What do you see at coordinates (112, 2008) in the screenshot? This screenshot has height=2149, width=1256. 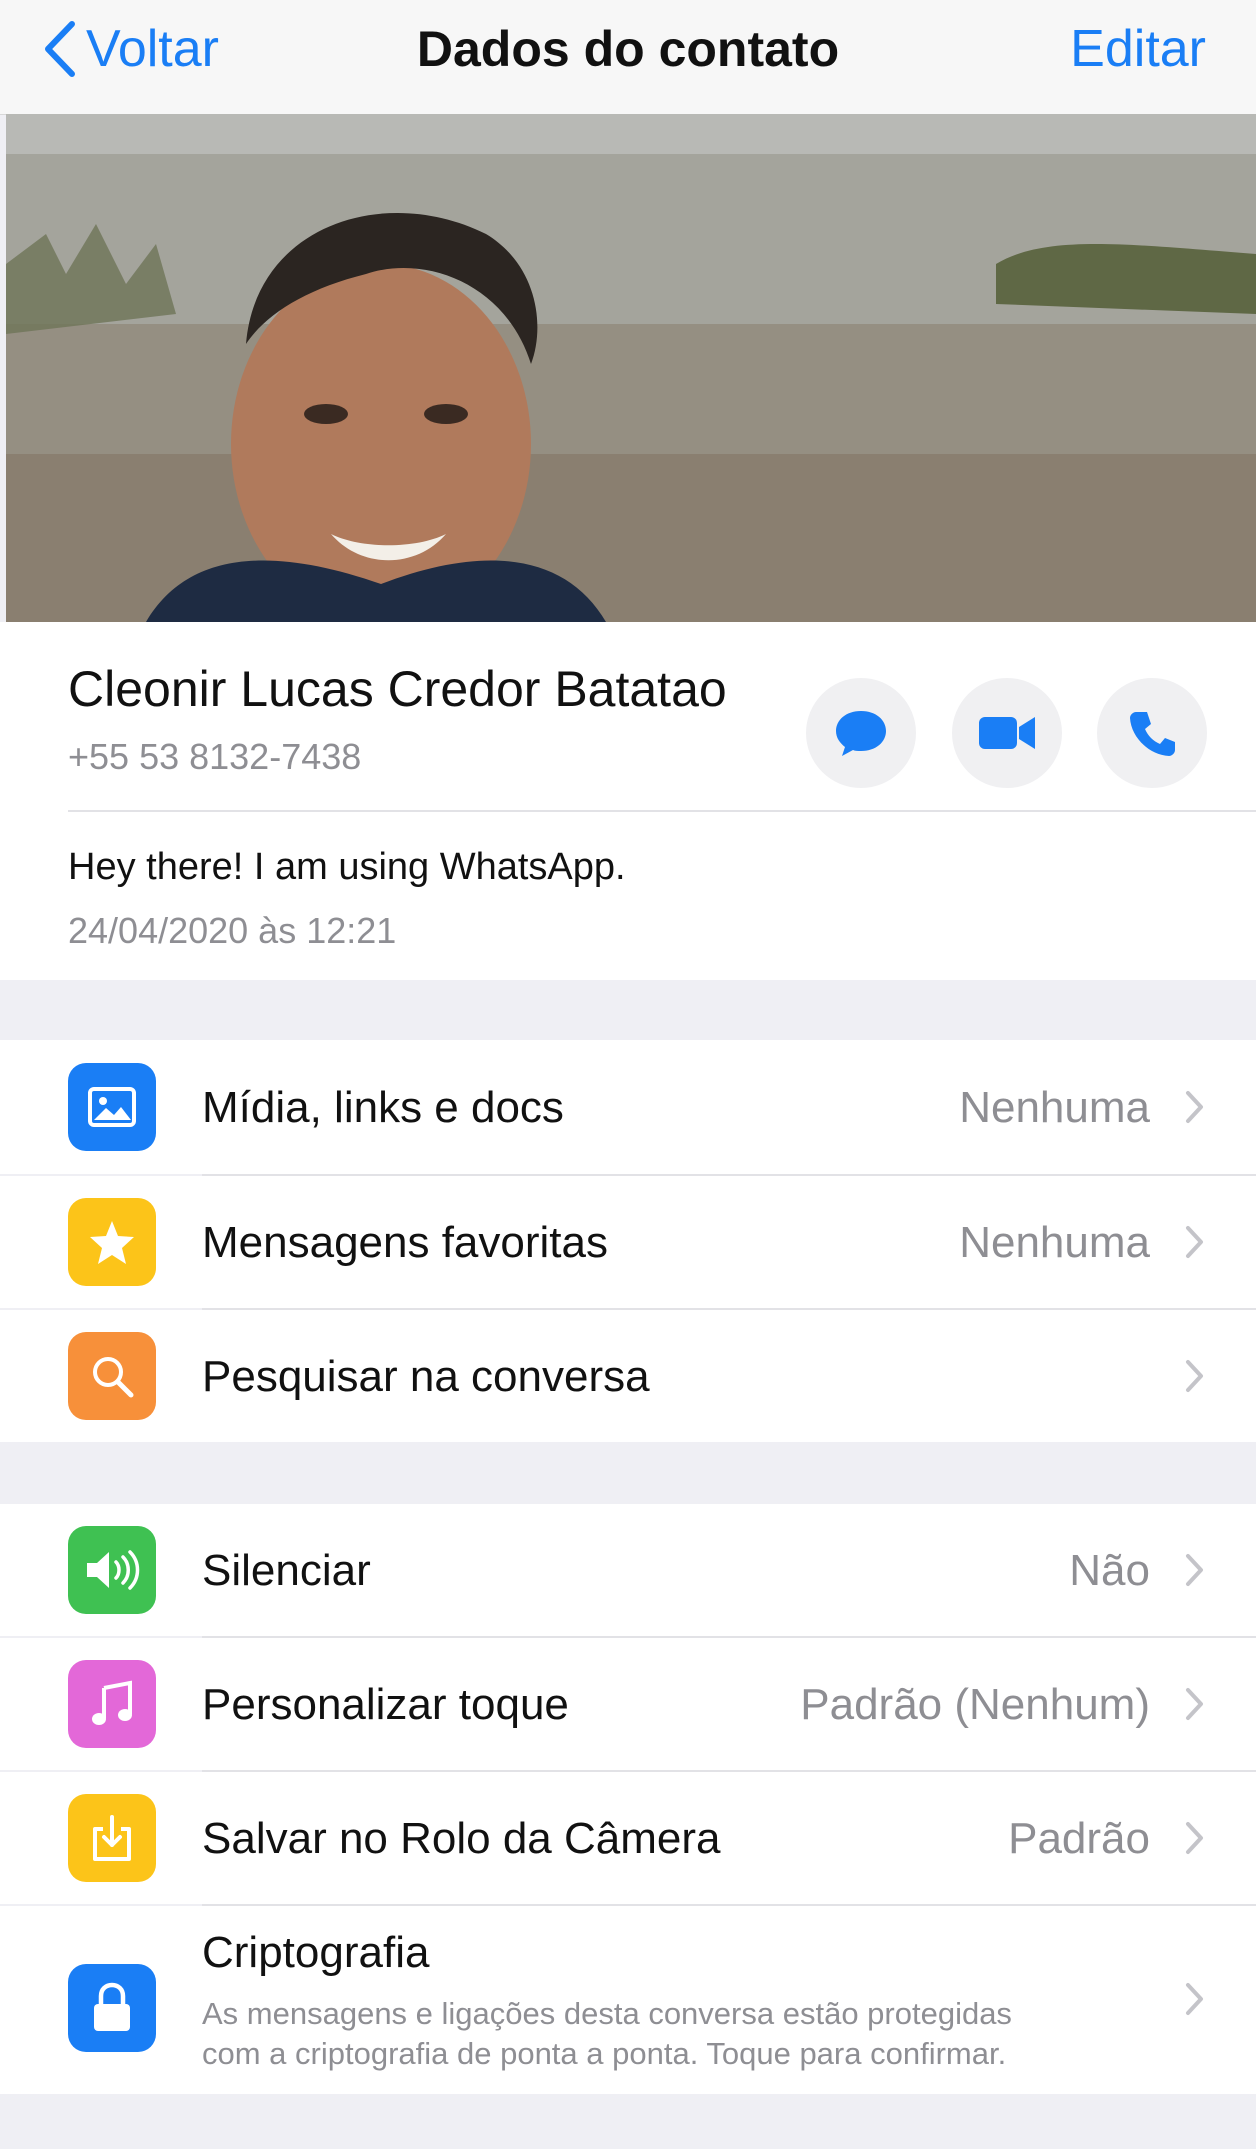 I see `lock-icon` at bounding box center [112, 2008].